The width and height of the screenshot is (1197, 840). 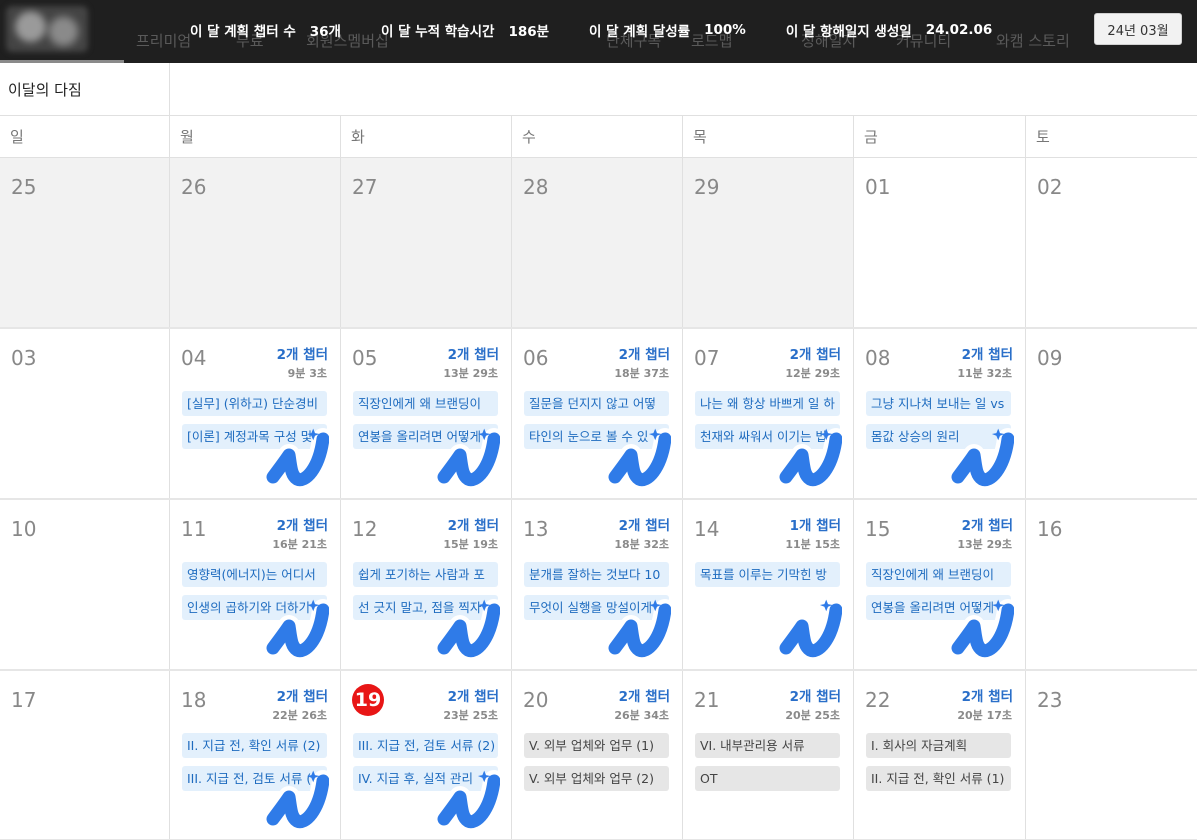 What do you see at coordinates (194, 358) in the screenshot?
I see `date-number: 04` at bounding box center [194, 358].